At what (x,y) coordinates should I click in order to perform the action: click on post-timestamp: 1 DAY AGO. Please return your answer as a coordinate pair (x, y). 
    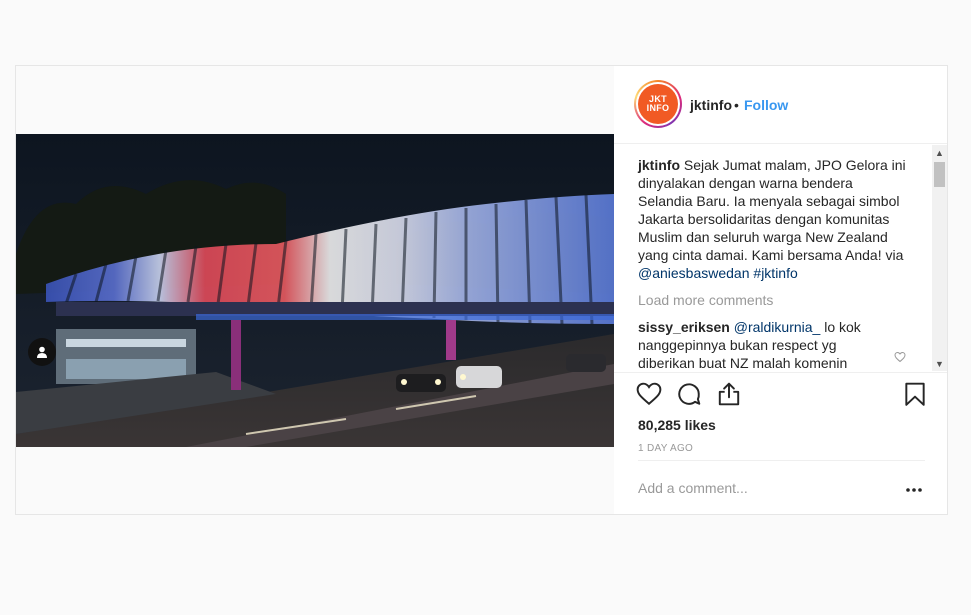
    Looking at the image, I should click on (665, 448).